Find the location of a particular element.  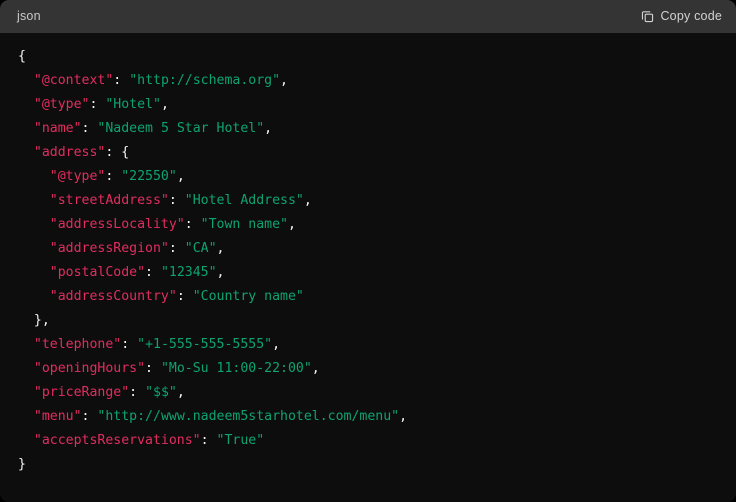

code-line: "streetAddress": "Hotel Address", is located at coordinates (368, 201).